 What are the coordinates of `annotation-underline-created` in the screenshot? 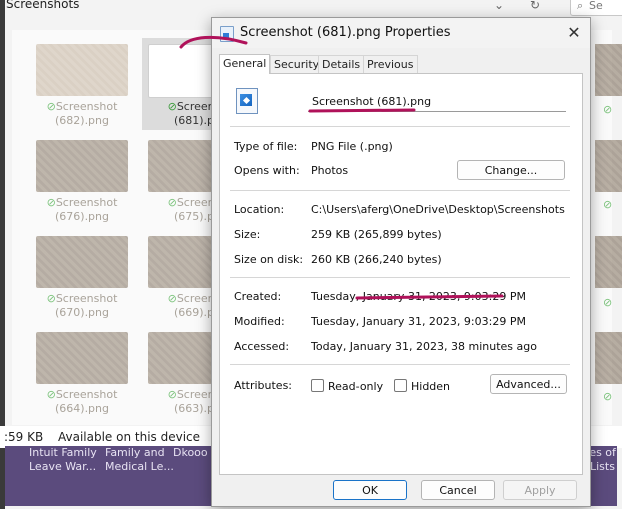 It's located at (429, 297).